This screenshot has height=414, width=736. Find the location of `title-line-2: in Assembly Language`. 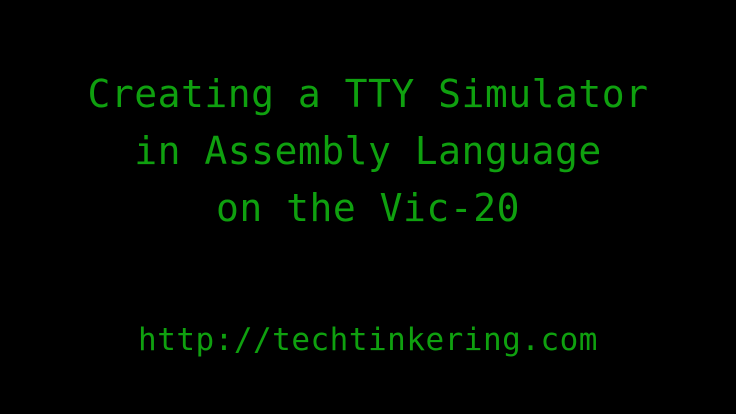

title-line-2: in Assembly Language is located at coordinates (368, 151).